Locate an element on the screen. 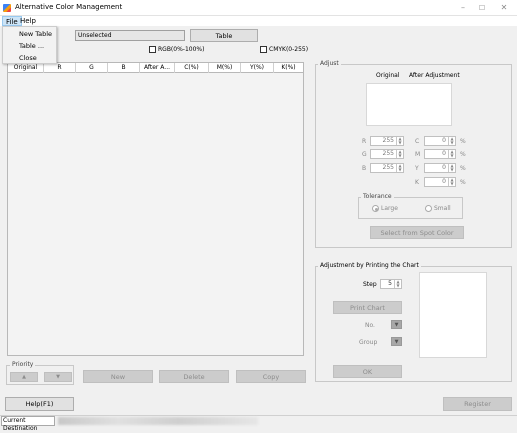  step-spinner: 5 ▲ ▼ is located at coordinates (391, 284).